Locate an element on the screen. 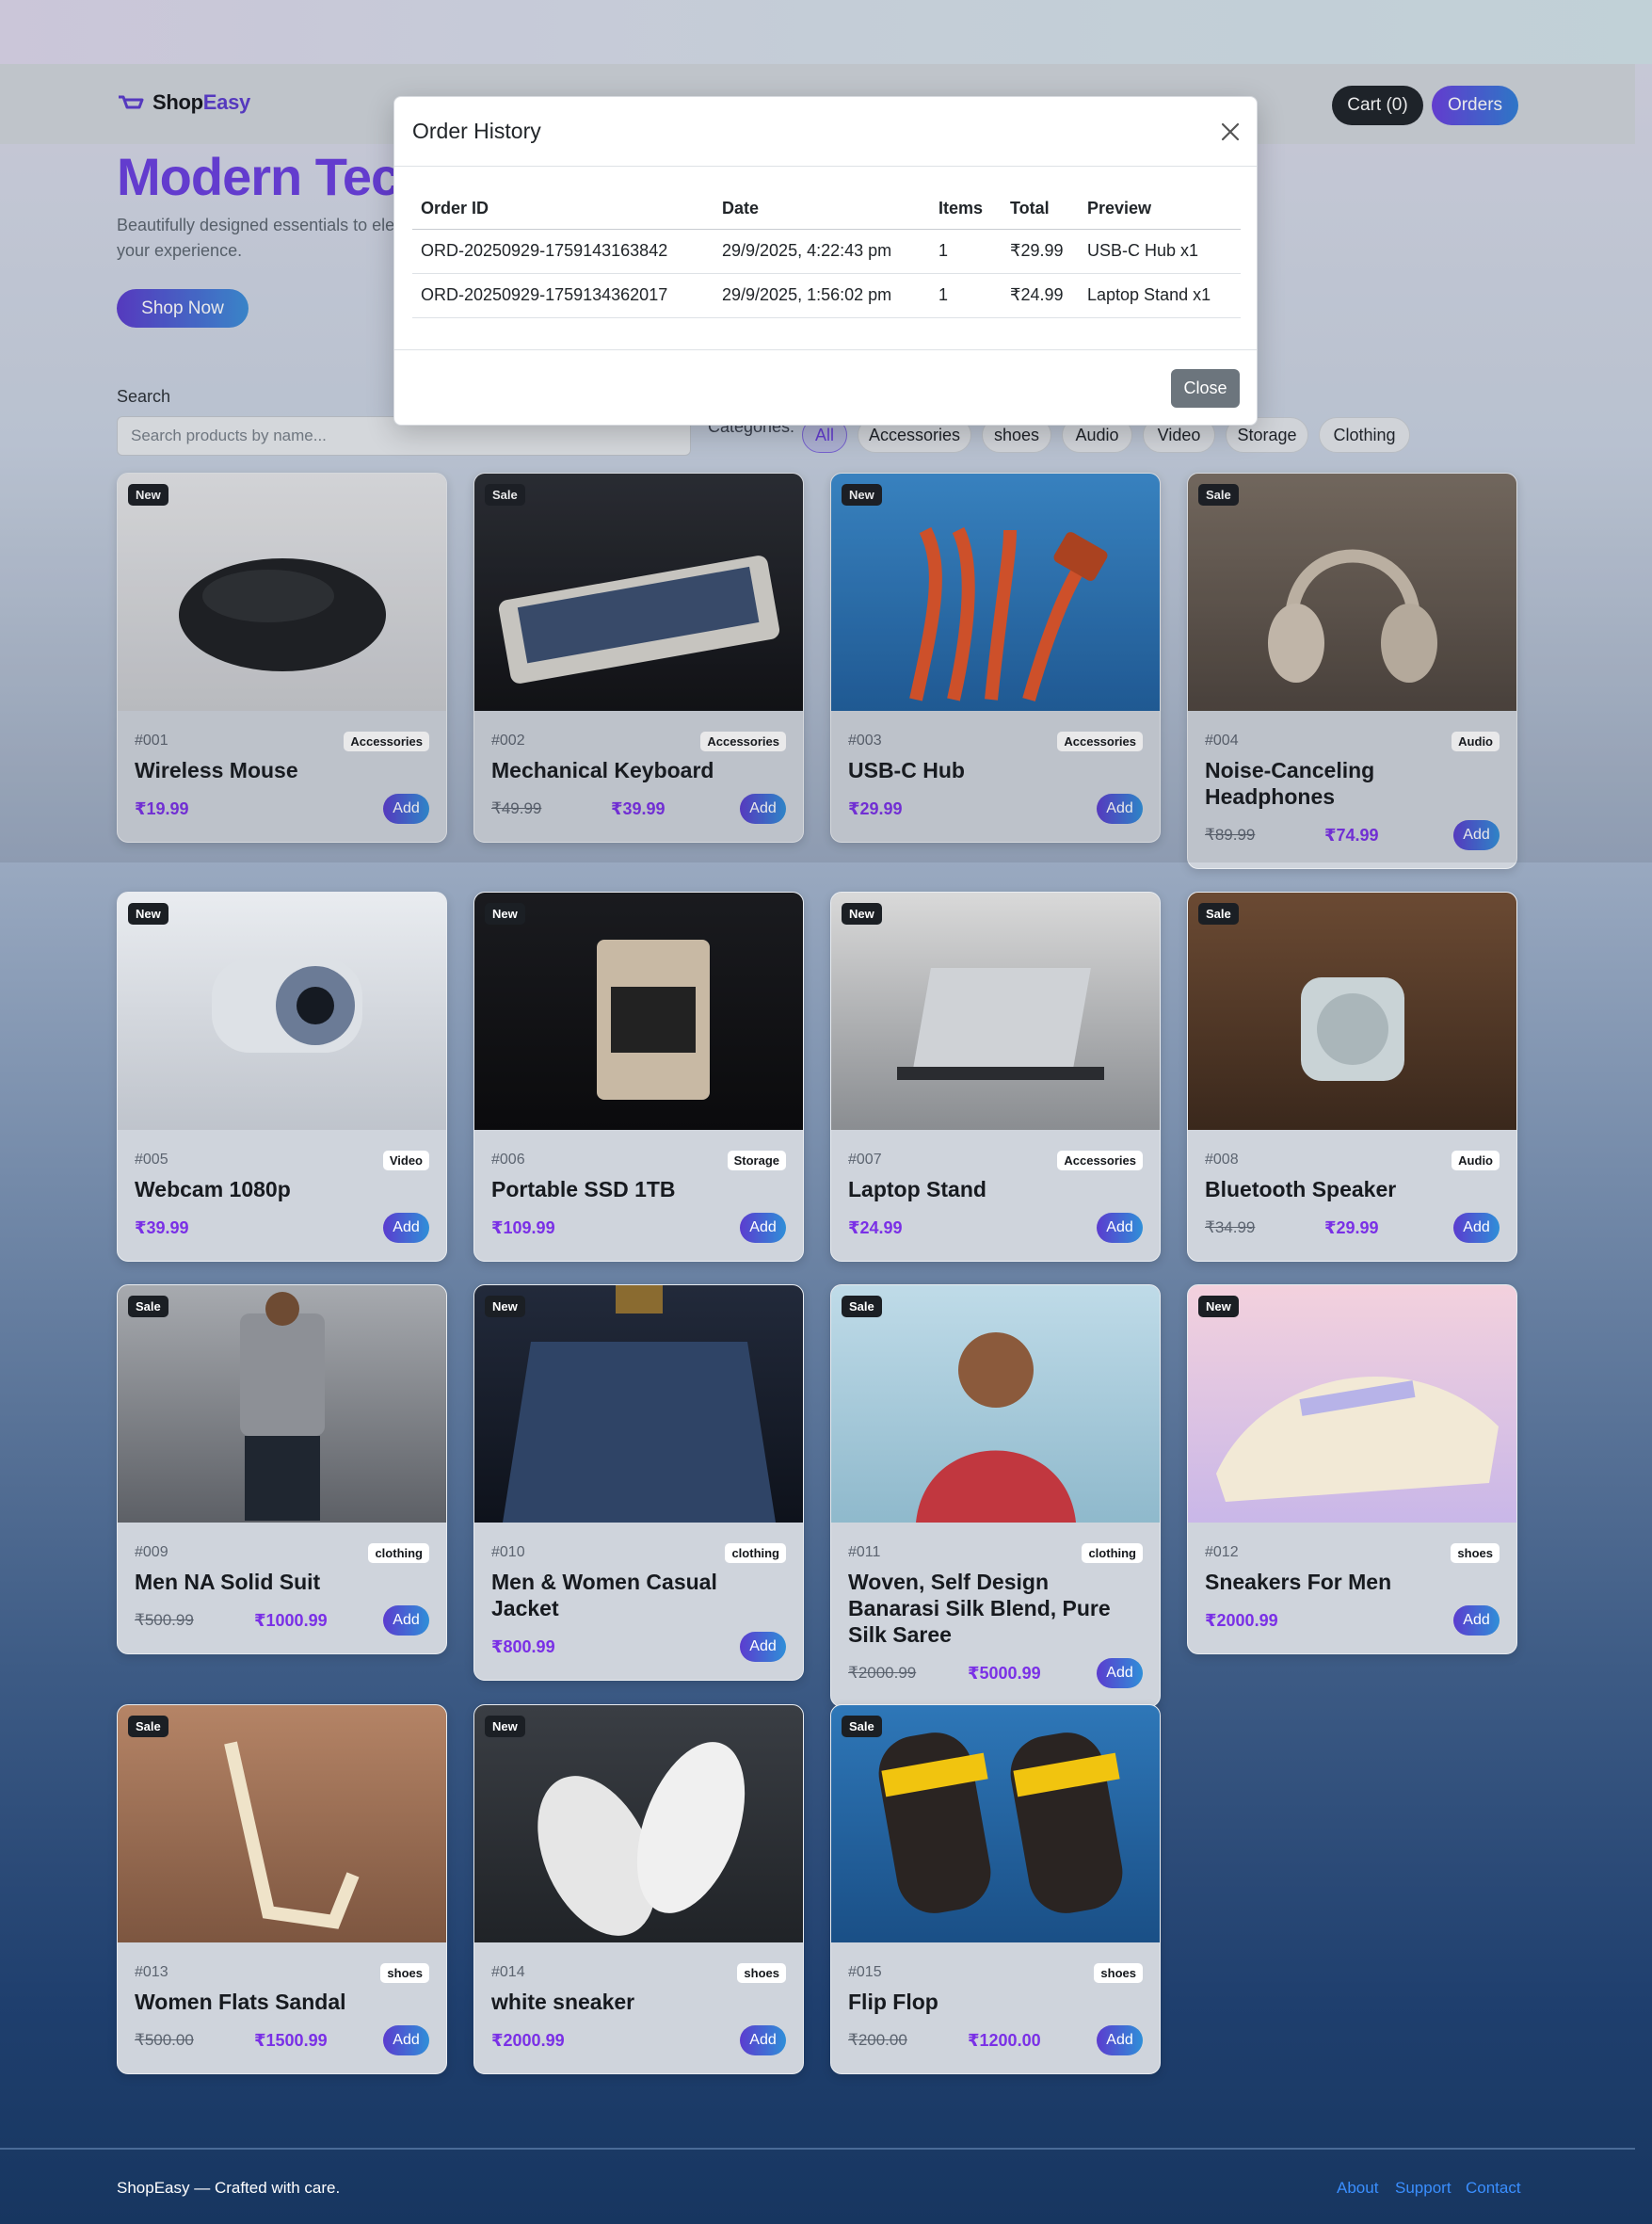 The height and width of the screenshot is (2224, 1652). footer-link-support: Support is located at coordinates (1423, 2188).